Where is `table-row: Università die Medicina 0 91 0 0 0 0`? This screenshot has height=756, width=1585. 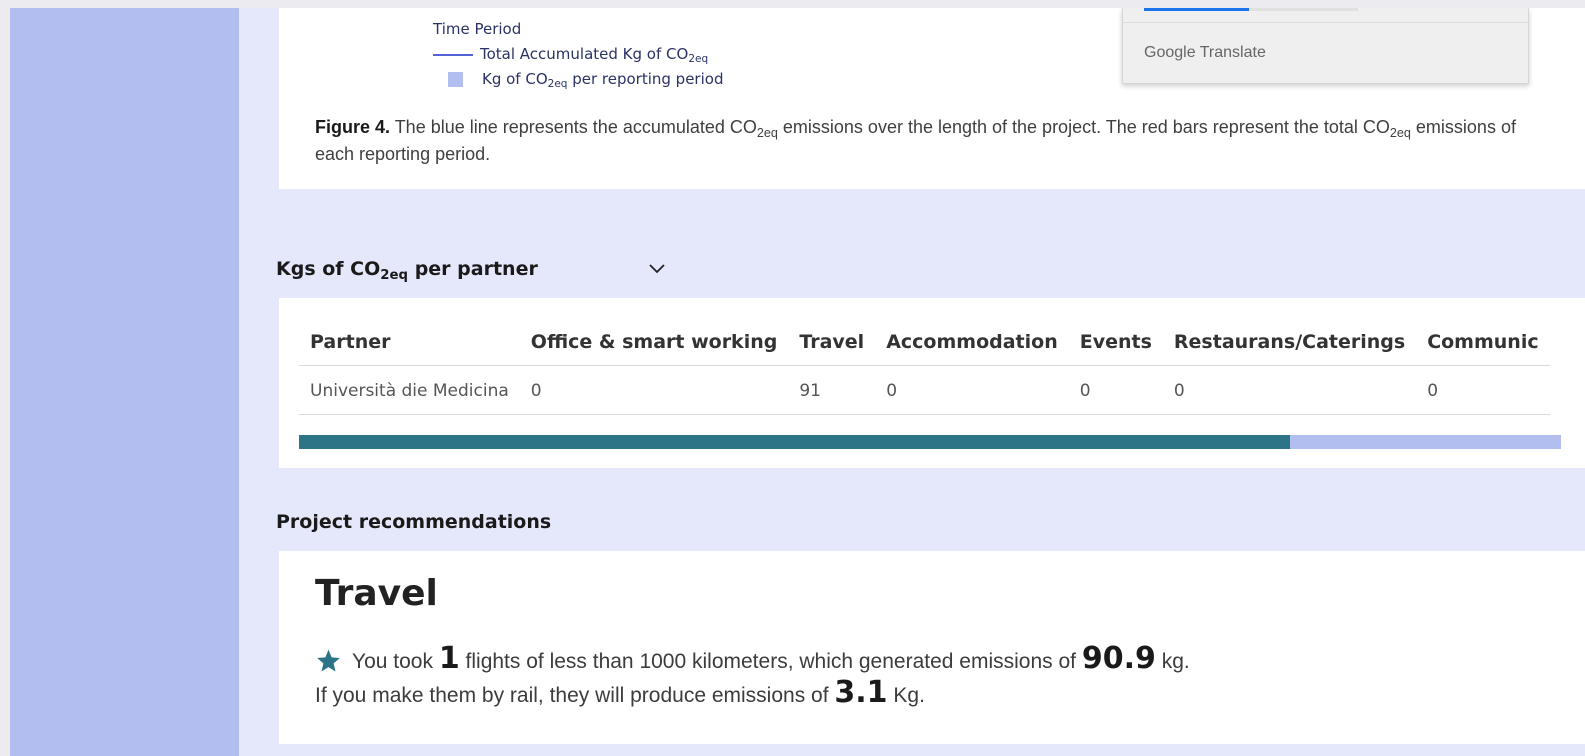 table-row: Università die Medicina 0 91 0 0 0 0 is located at coordinates (924, 390).